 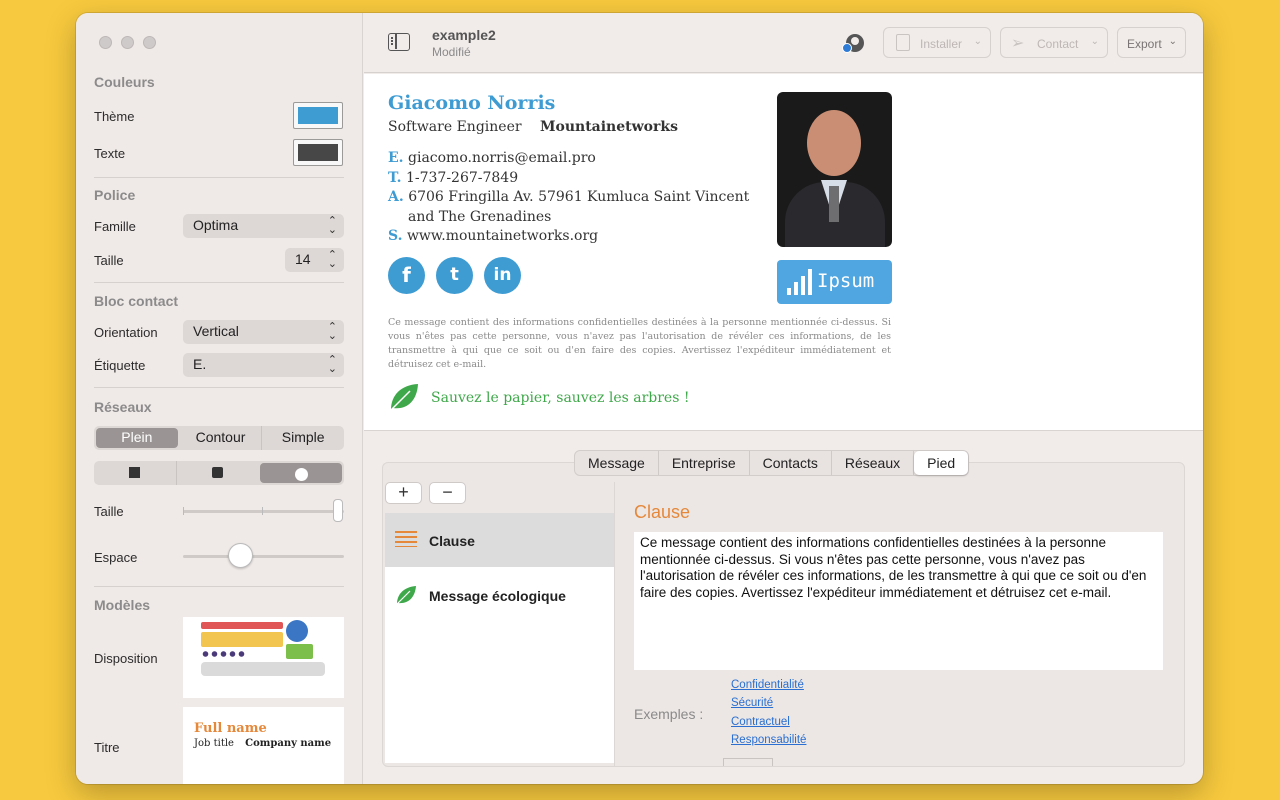 I want to click on company-logo: Ipsum, so click(x=834, y=282).